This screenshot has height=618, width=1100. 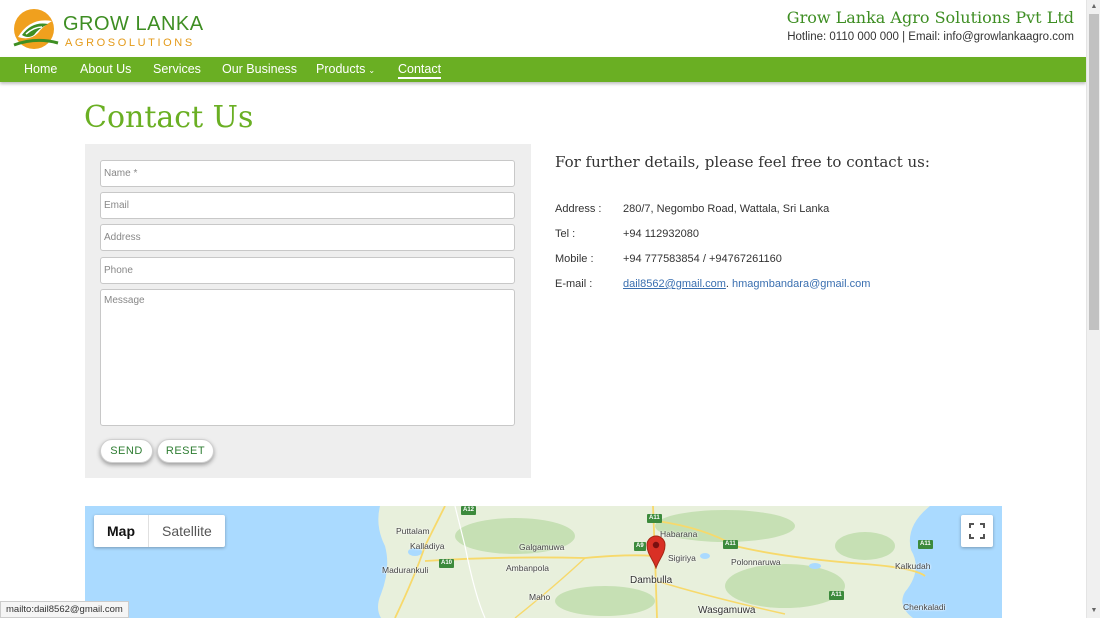 What do you see at coordinates (126, 451) in the screenshot?
I see `send-button: SEND` at bounding box center [126, 451].